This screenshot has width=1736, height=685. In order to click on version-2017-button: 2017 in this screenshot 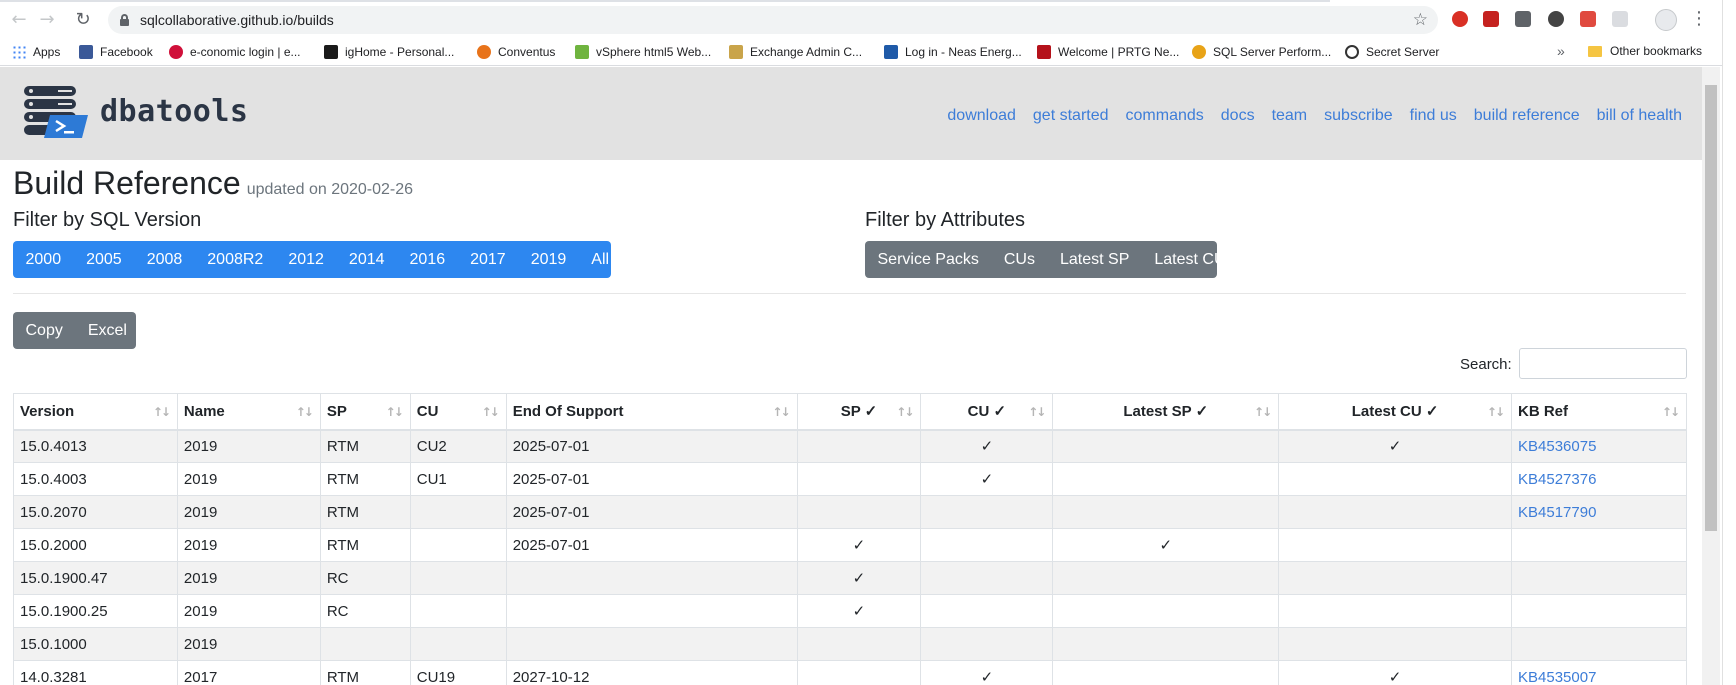, I will do `click(488, 259)`.